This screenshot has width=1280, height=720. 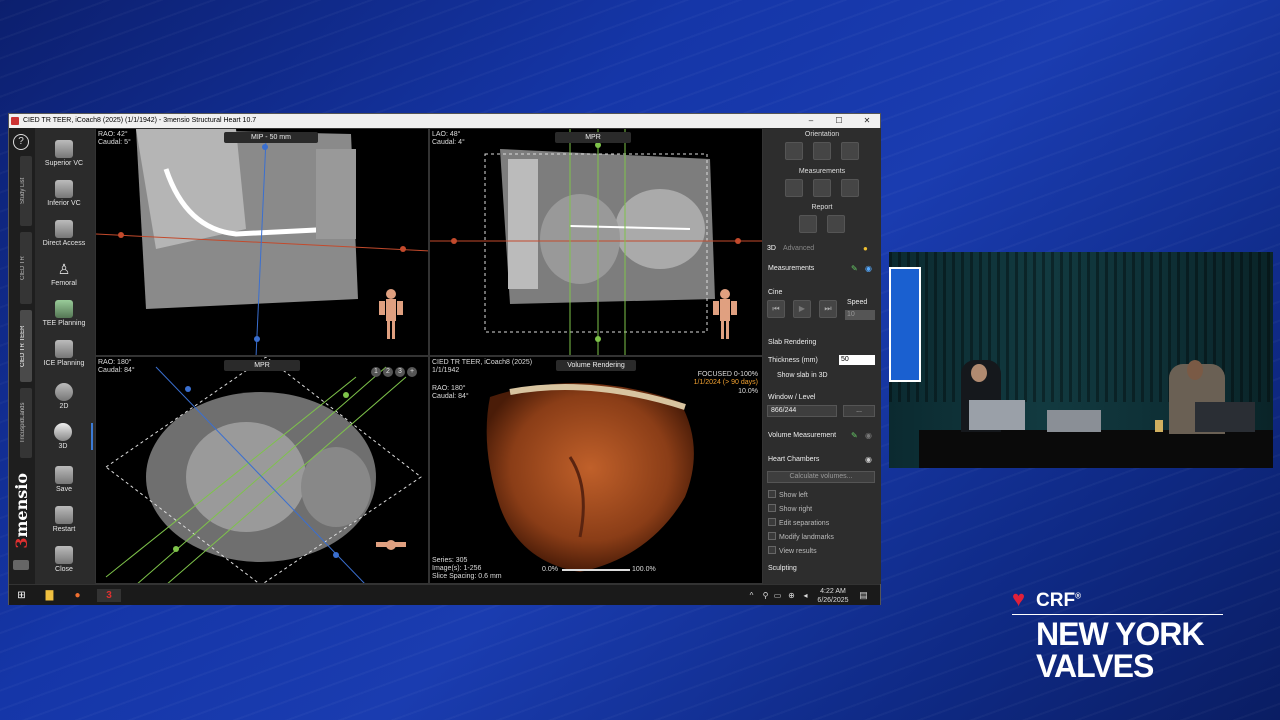 I want to click on window-level-label: Window / Level, so click(x=792, y=397).